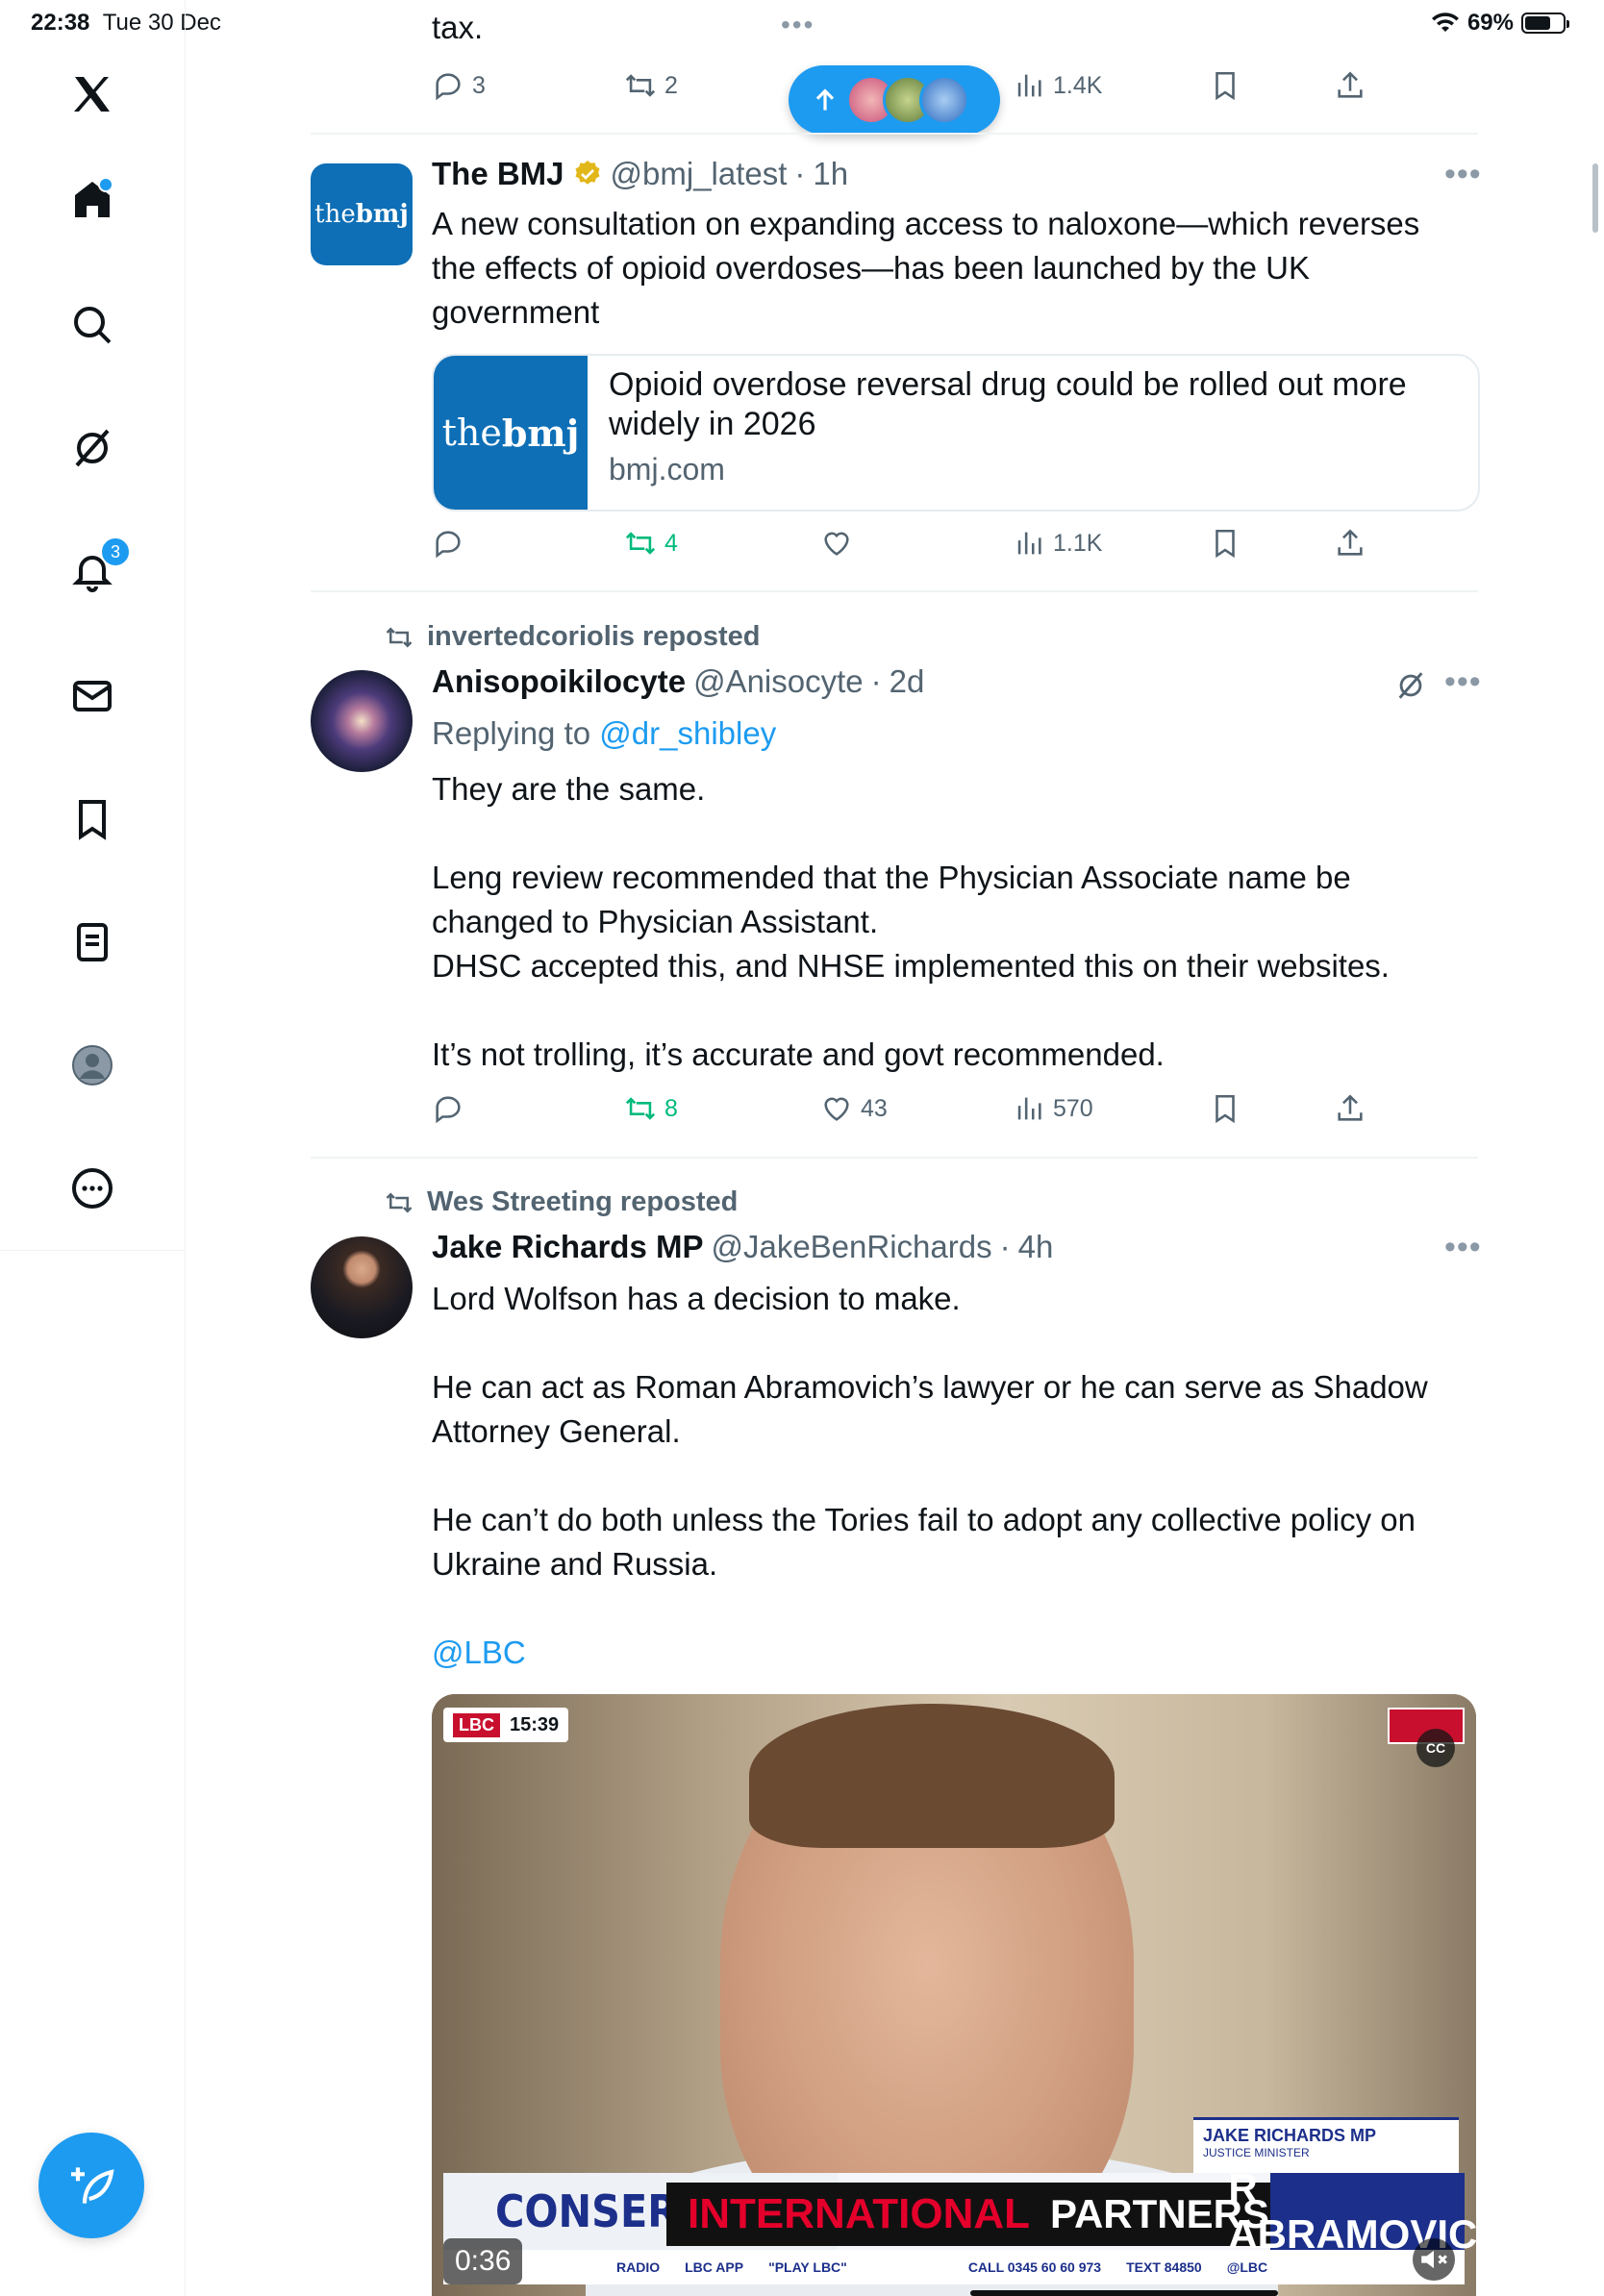  Describe the element at coordinates (535, 1724) in the screenshot. I see `broadcast-clock: 15:39` at that location.